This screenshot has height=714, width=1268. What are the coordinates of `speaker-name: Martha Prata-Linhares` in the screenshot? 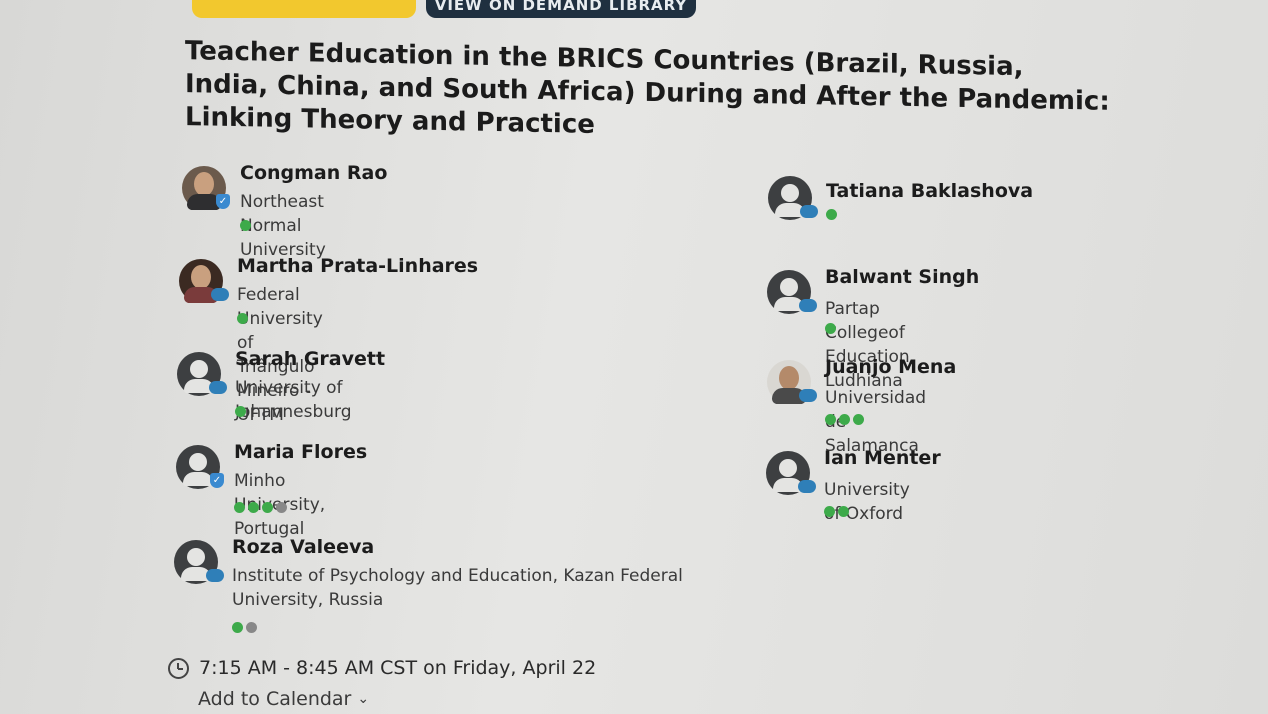 It's located at (357, 266).